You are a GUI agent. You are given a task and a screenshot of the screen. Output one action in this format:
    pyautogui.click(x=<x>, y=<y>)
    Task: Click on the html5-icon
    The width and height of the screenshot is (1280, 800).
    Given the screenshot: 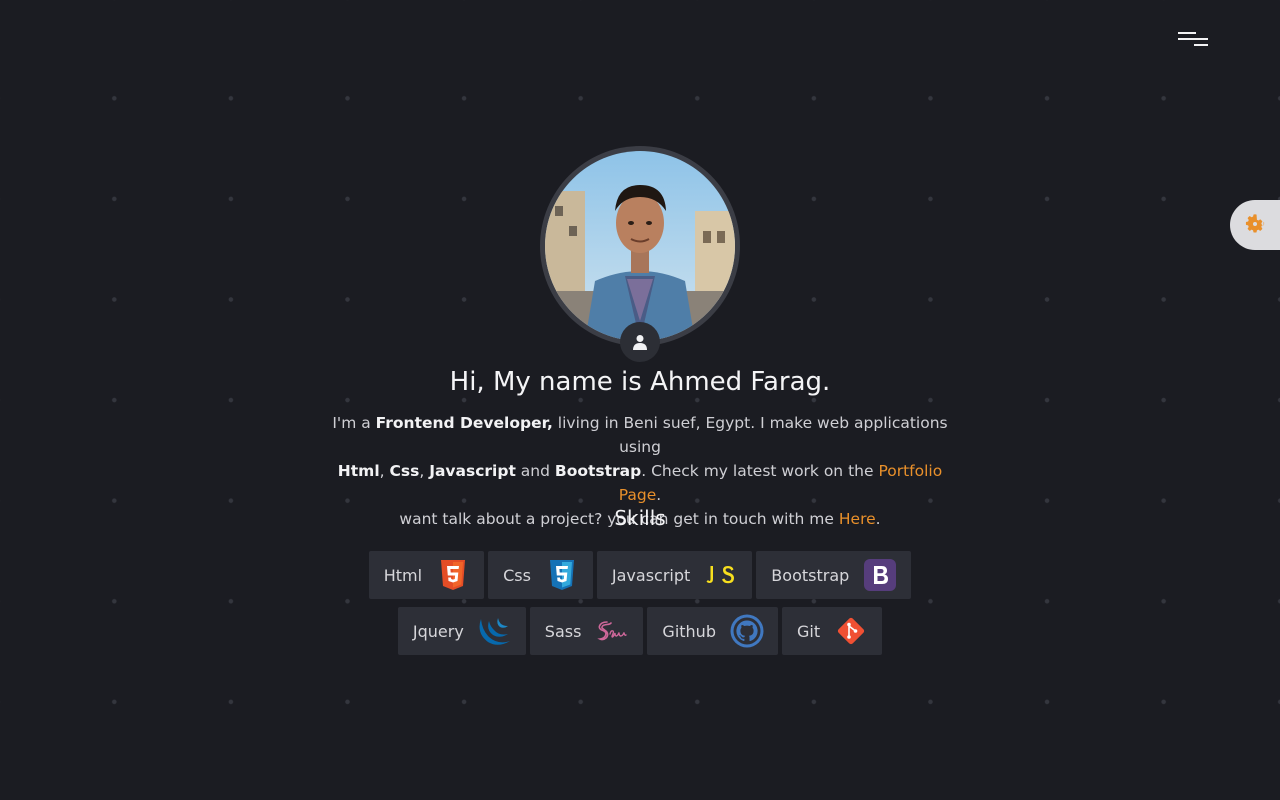 What is the action you would take?
    pyautogui.click(x=453, y=575)
    